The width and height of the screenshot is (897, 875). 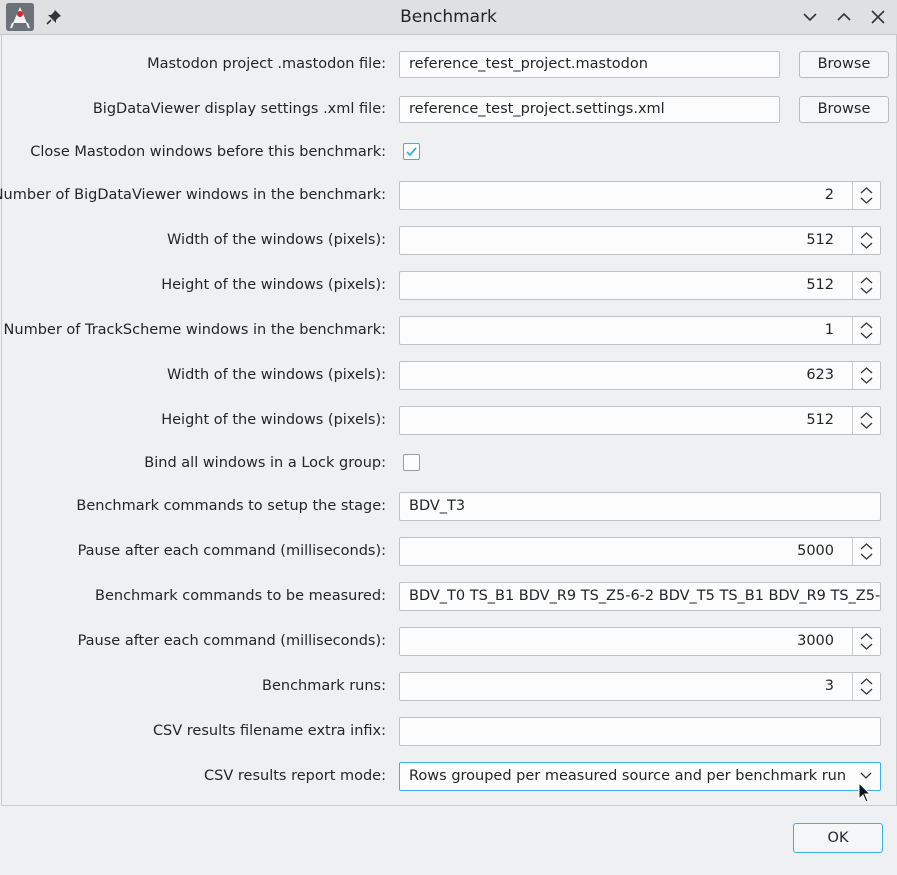 I want to click on title-bar: Benchmark, so click(x=448, y=17).